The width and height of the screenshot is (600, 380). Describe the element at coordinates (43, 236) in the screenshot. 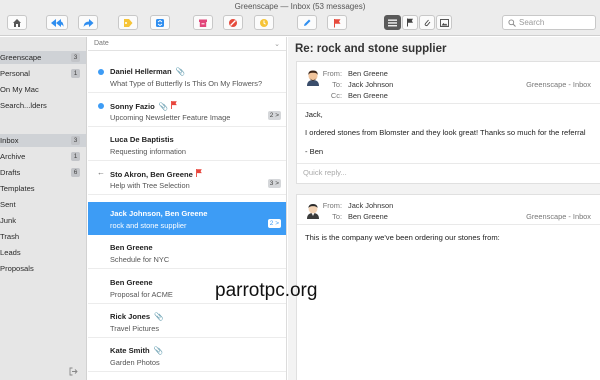

I see `sidebar-item-trash: Trash` at that location.